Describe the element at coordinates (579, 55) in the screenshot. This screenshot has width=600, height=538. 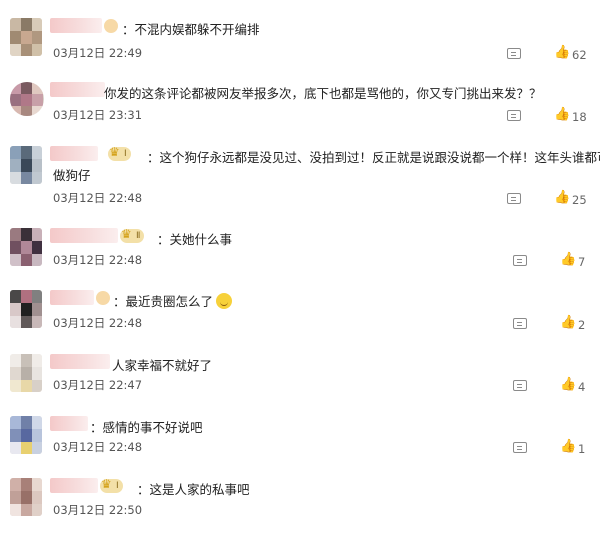
I see `like-count: 62` at that location.